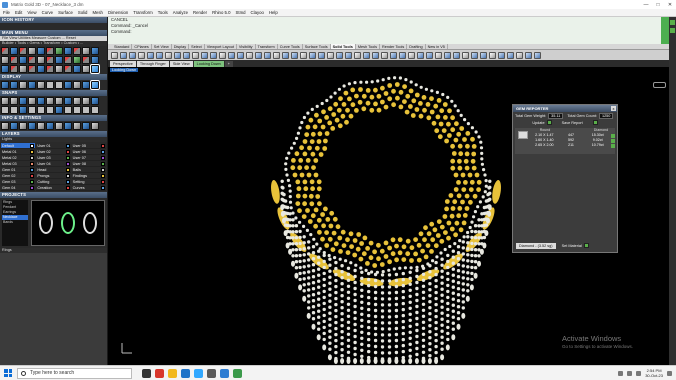 The width and height of the screenshot is (676, 380). I want to click on menu-rhino: Rhino 5.0, so click(221, 12).